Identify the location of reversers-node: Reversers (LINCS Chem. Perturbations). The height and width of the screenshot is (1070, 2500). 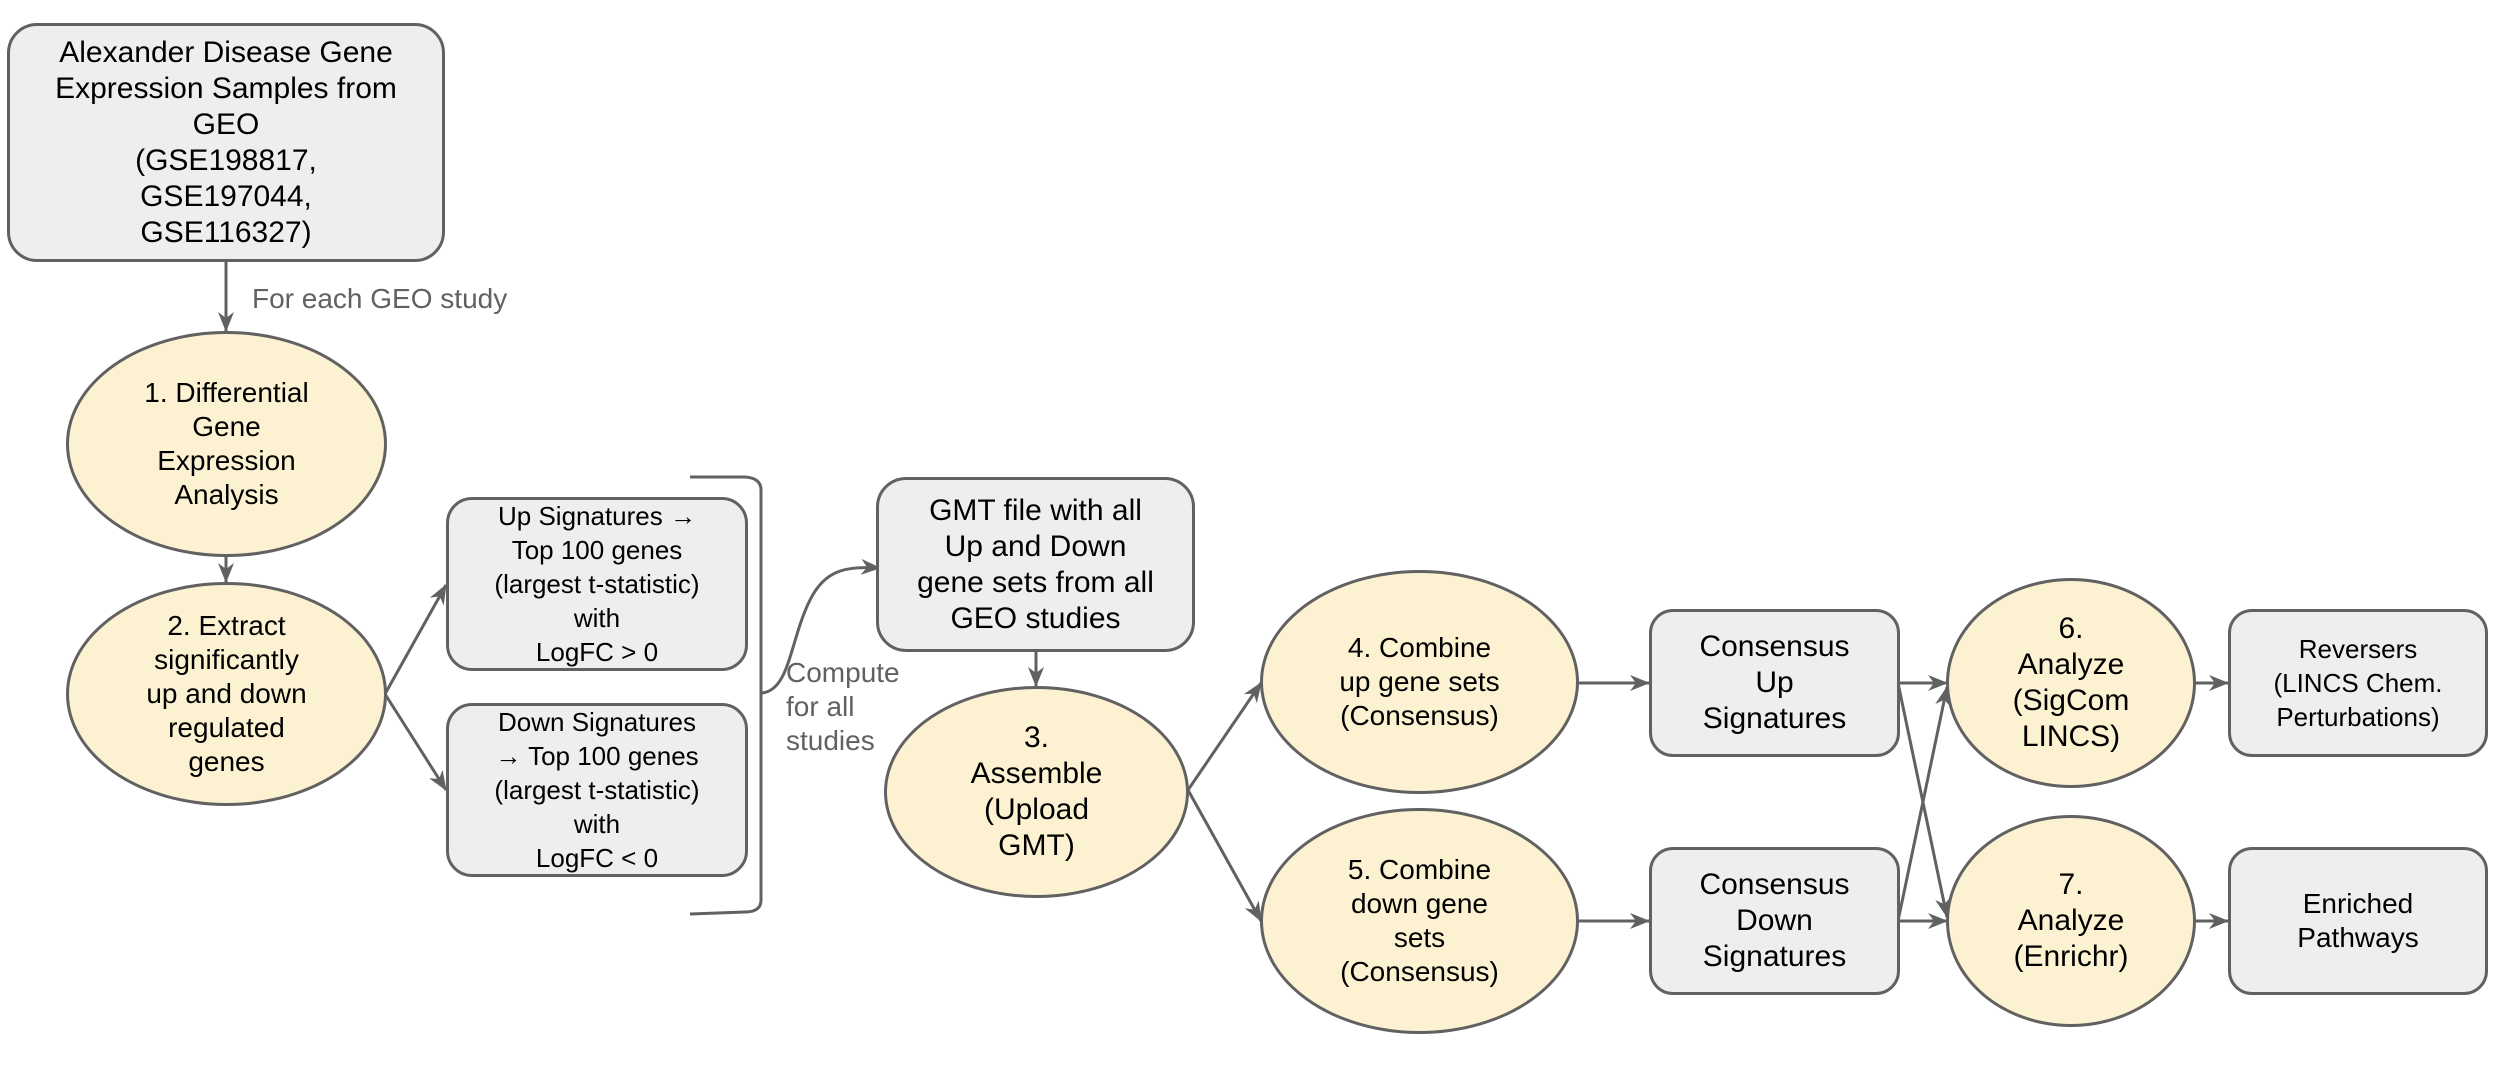
(2358, 683).